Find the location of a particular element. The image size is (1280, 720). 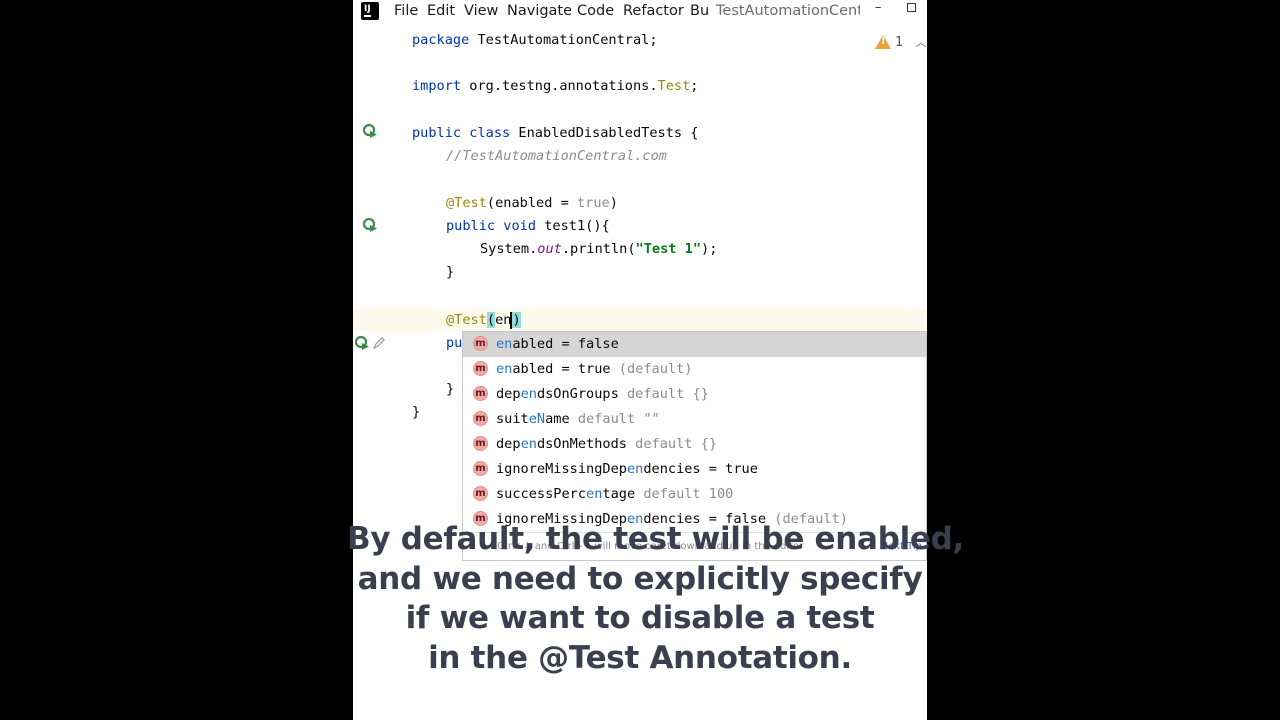

text-hint: default 100 is located at coordinates (688, 494).